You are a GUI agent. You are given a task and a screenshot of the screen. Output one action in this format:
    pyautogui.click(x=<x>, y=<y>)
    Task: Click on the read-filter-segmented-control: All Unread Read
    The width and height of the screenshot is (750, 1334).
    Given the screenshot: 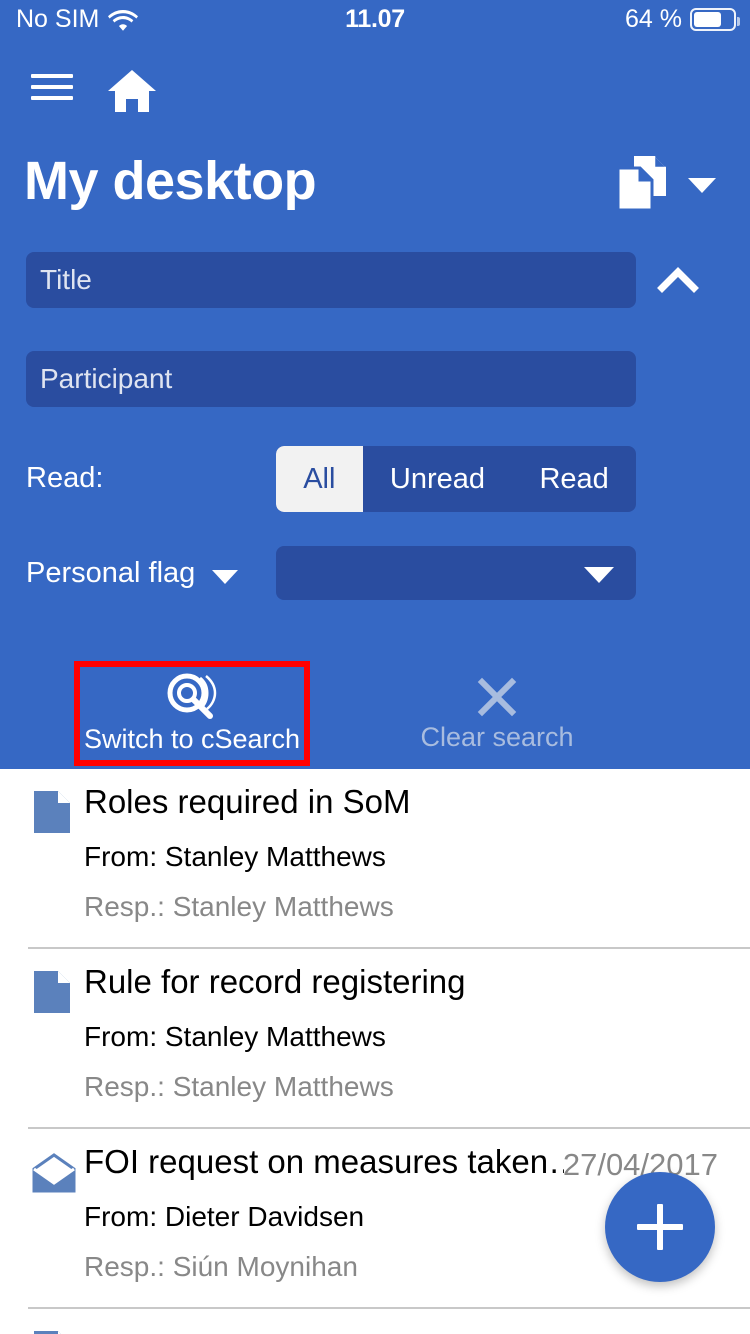 What is the action you would take?
    pyautogui.click(x=456, y=479)
    